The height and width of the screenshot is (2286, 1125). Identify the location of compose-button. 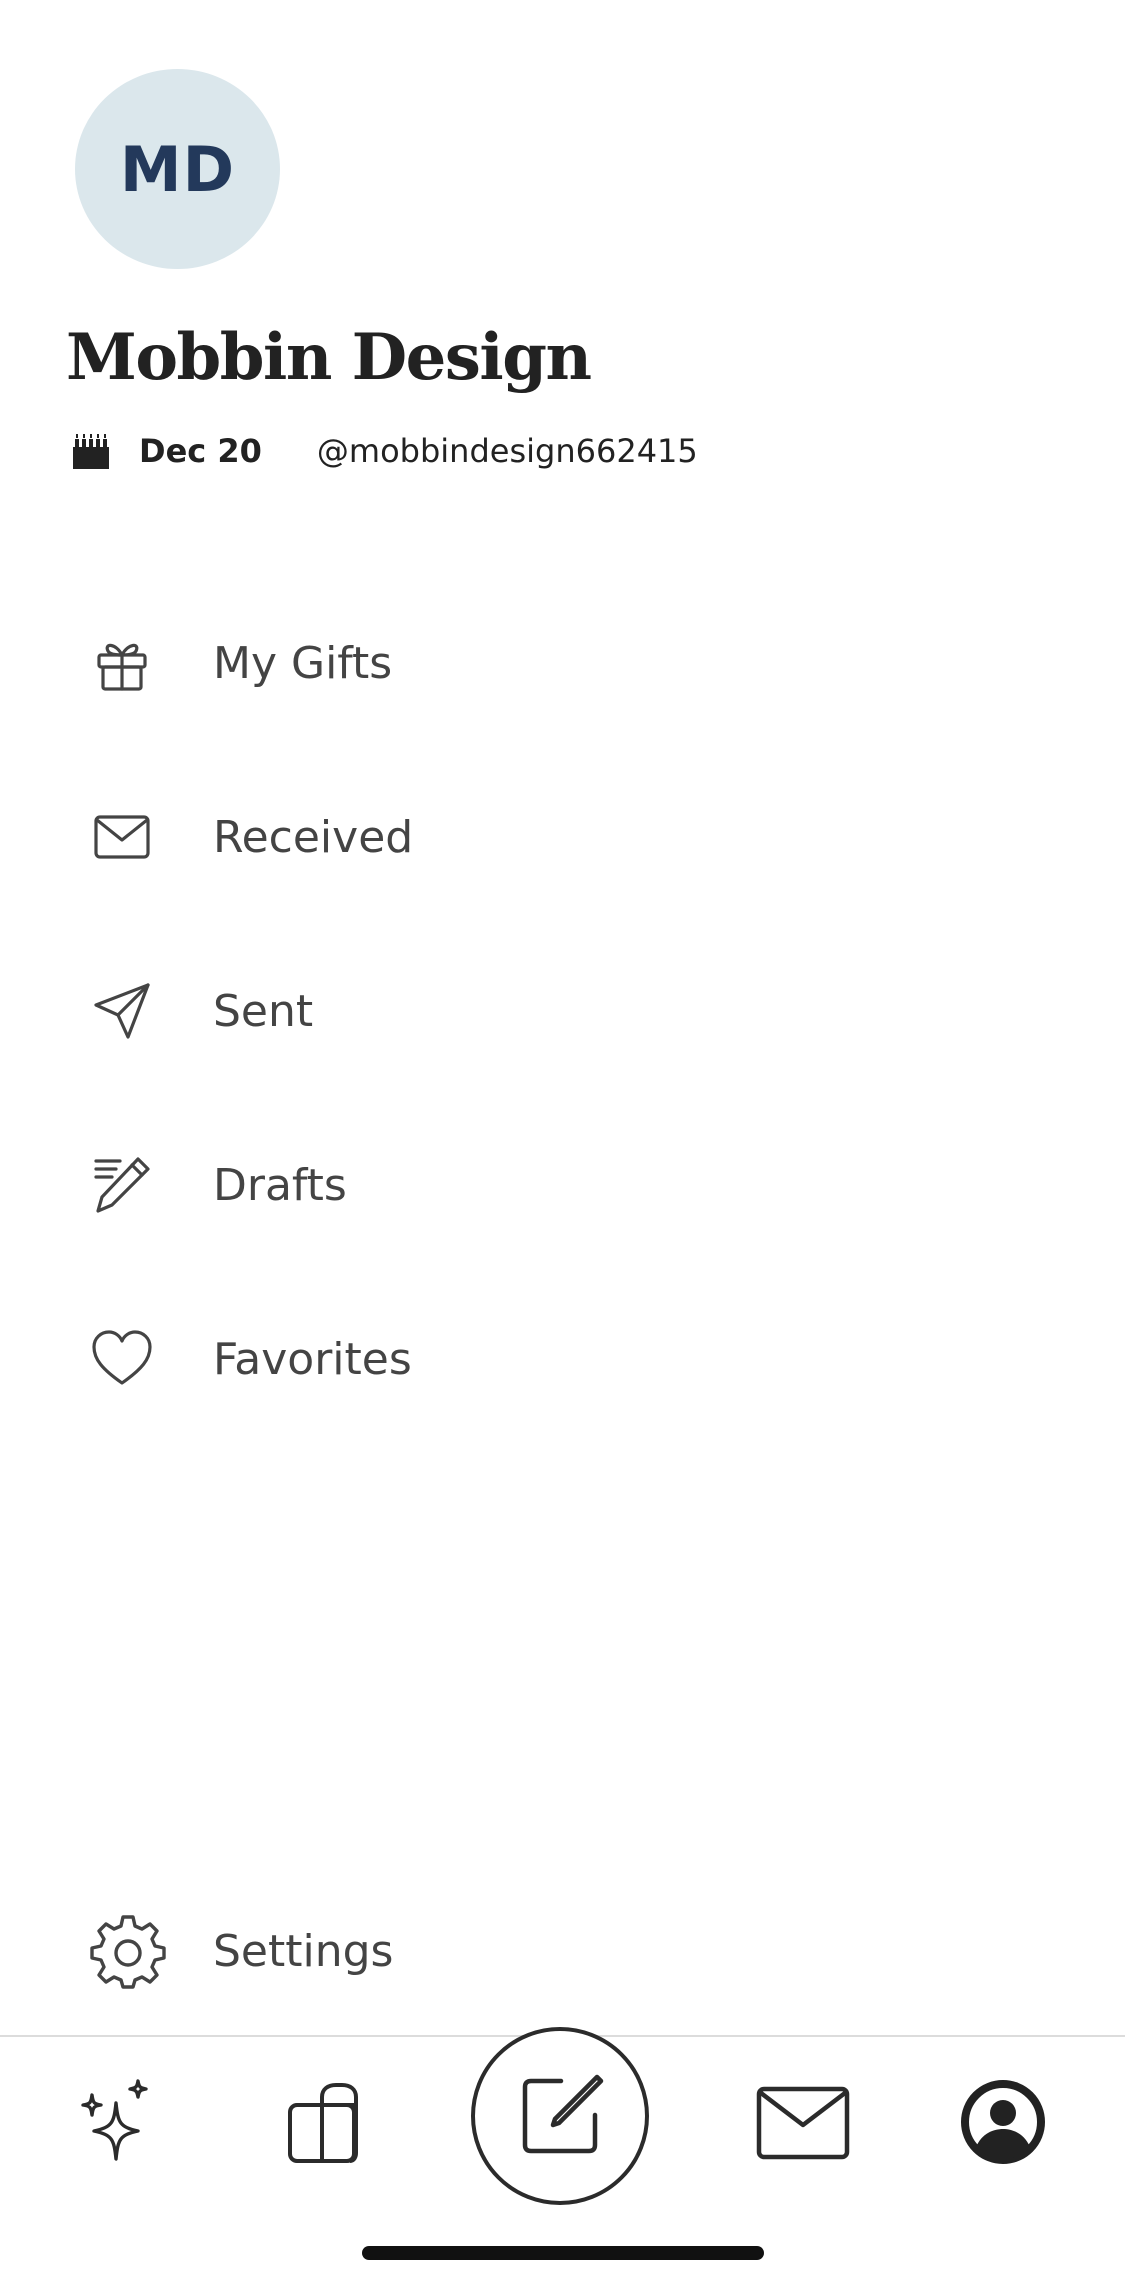
(560, 2116).